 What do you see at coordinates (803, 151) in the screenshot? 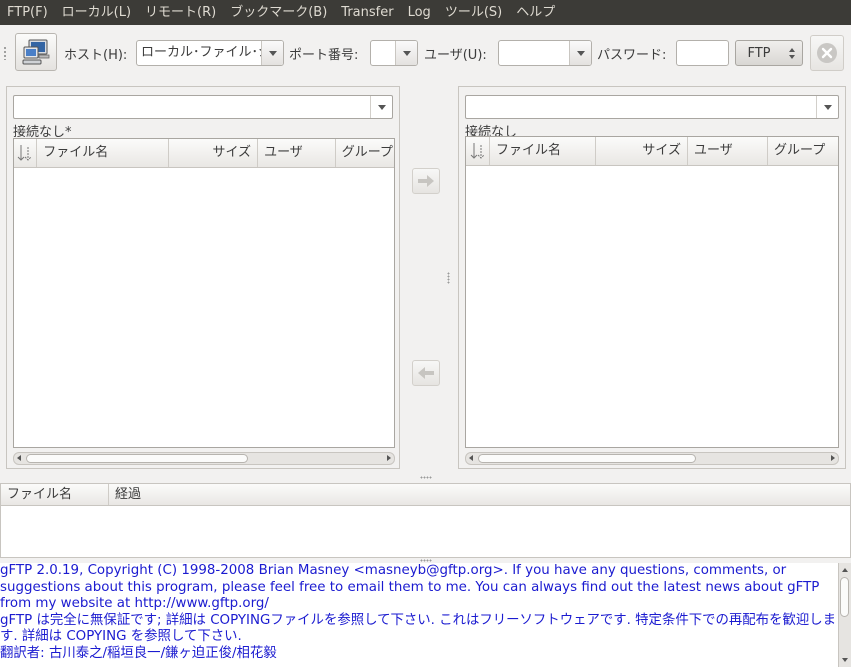
I see `remote-col-group: グループ` at bounding box center [803, 151].